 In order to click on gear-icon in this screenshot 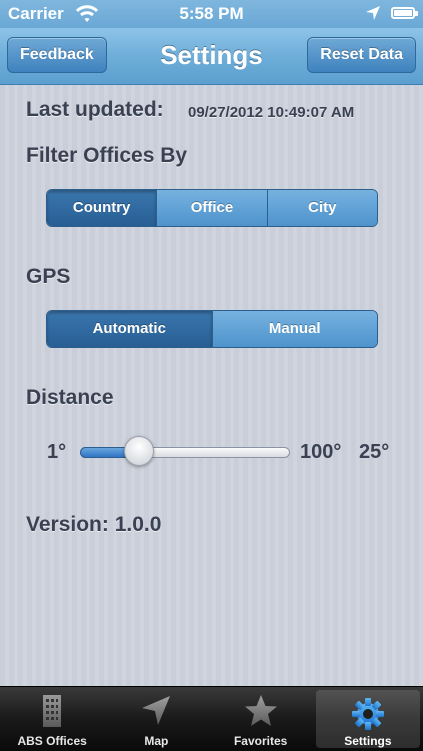, I will do `click(367, 714)`.